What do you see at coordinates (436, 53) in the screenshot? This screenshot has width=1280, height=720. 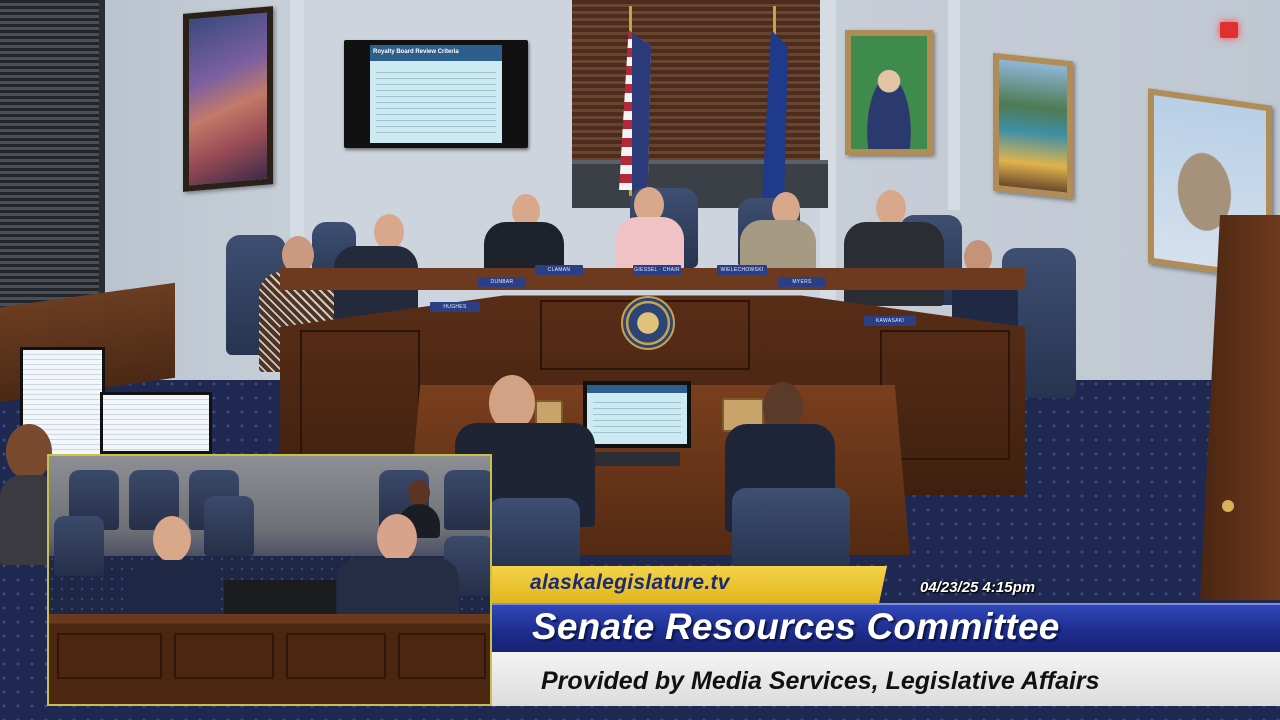 I see `slide-title: Royalty Board Review Criteria` at bounding box center [436, 53].